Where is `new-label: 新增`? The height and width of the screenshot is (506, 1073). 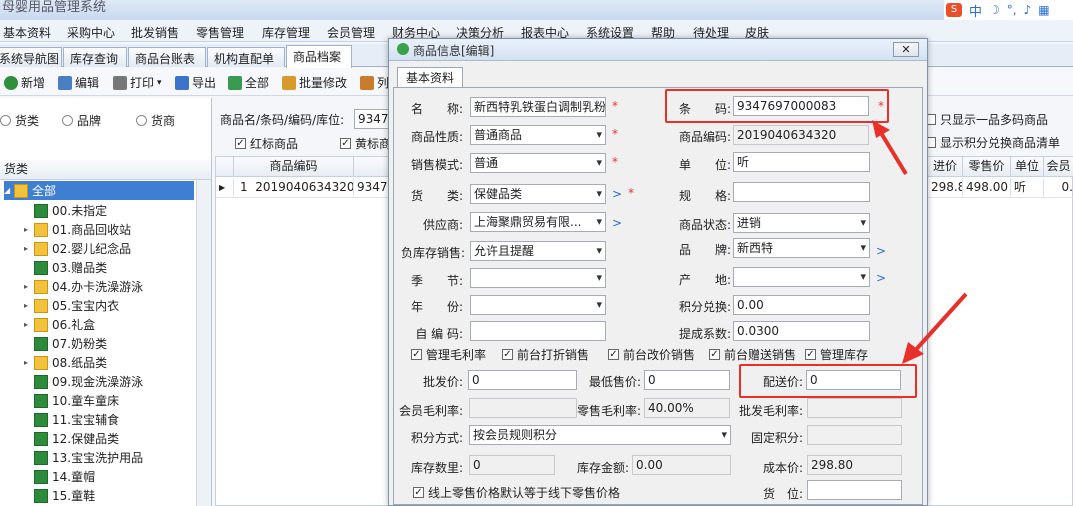
new-label: 新增 is located at coordinates (33, 83).